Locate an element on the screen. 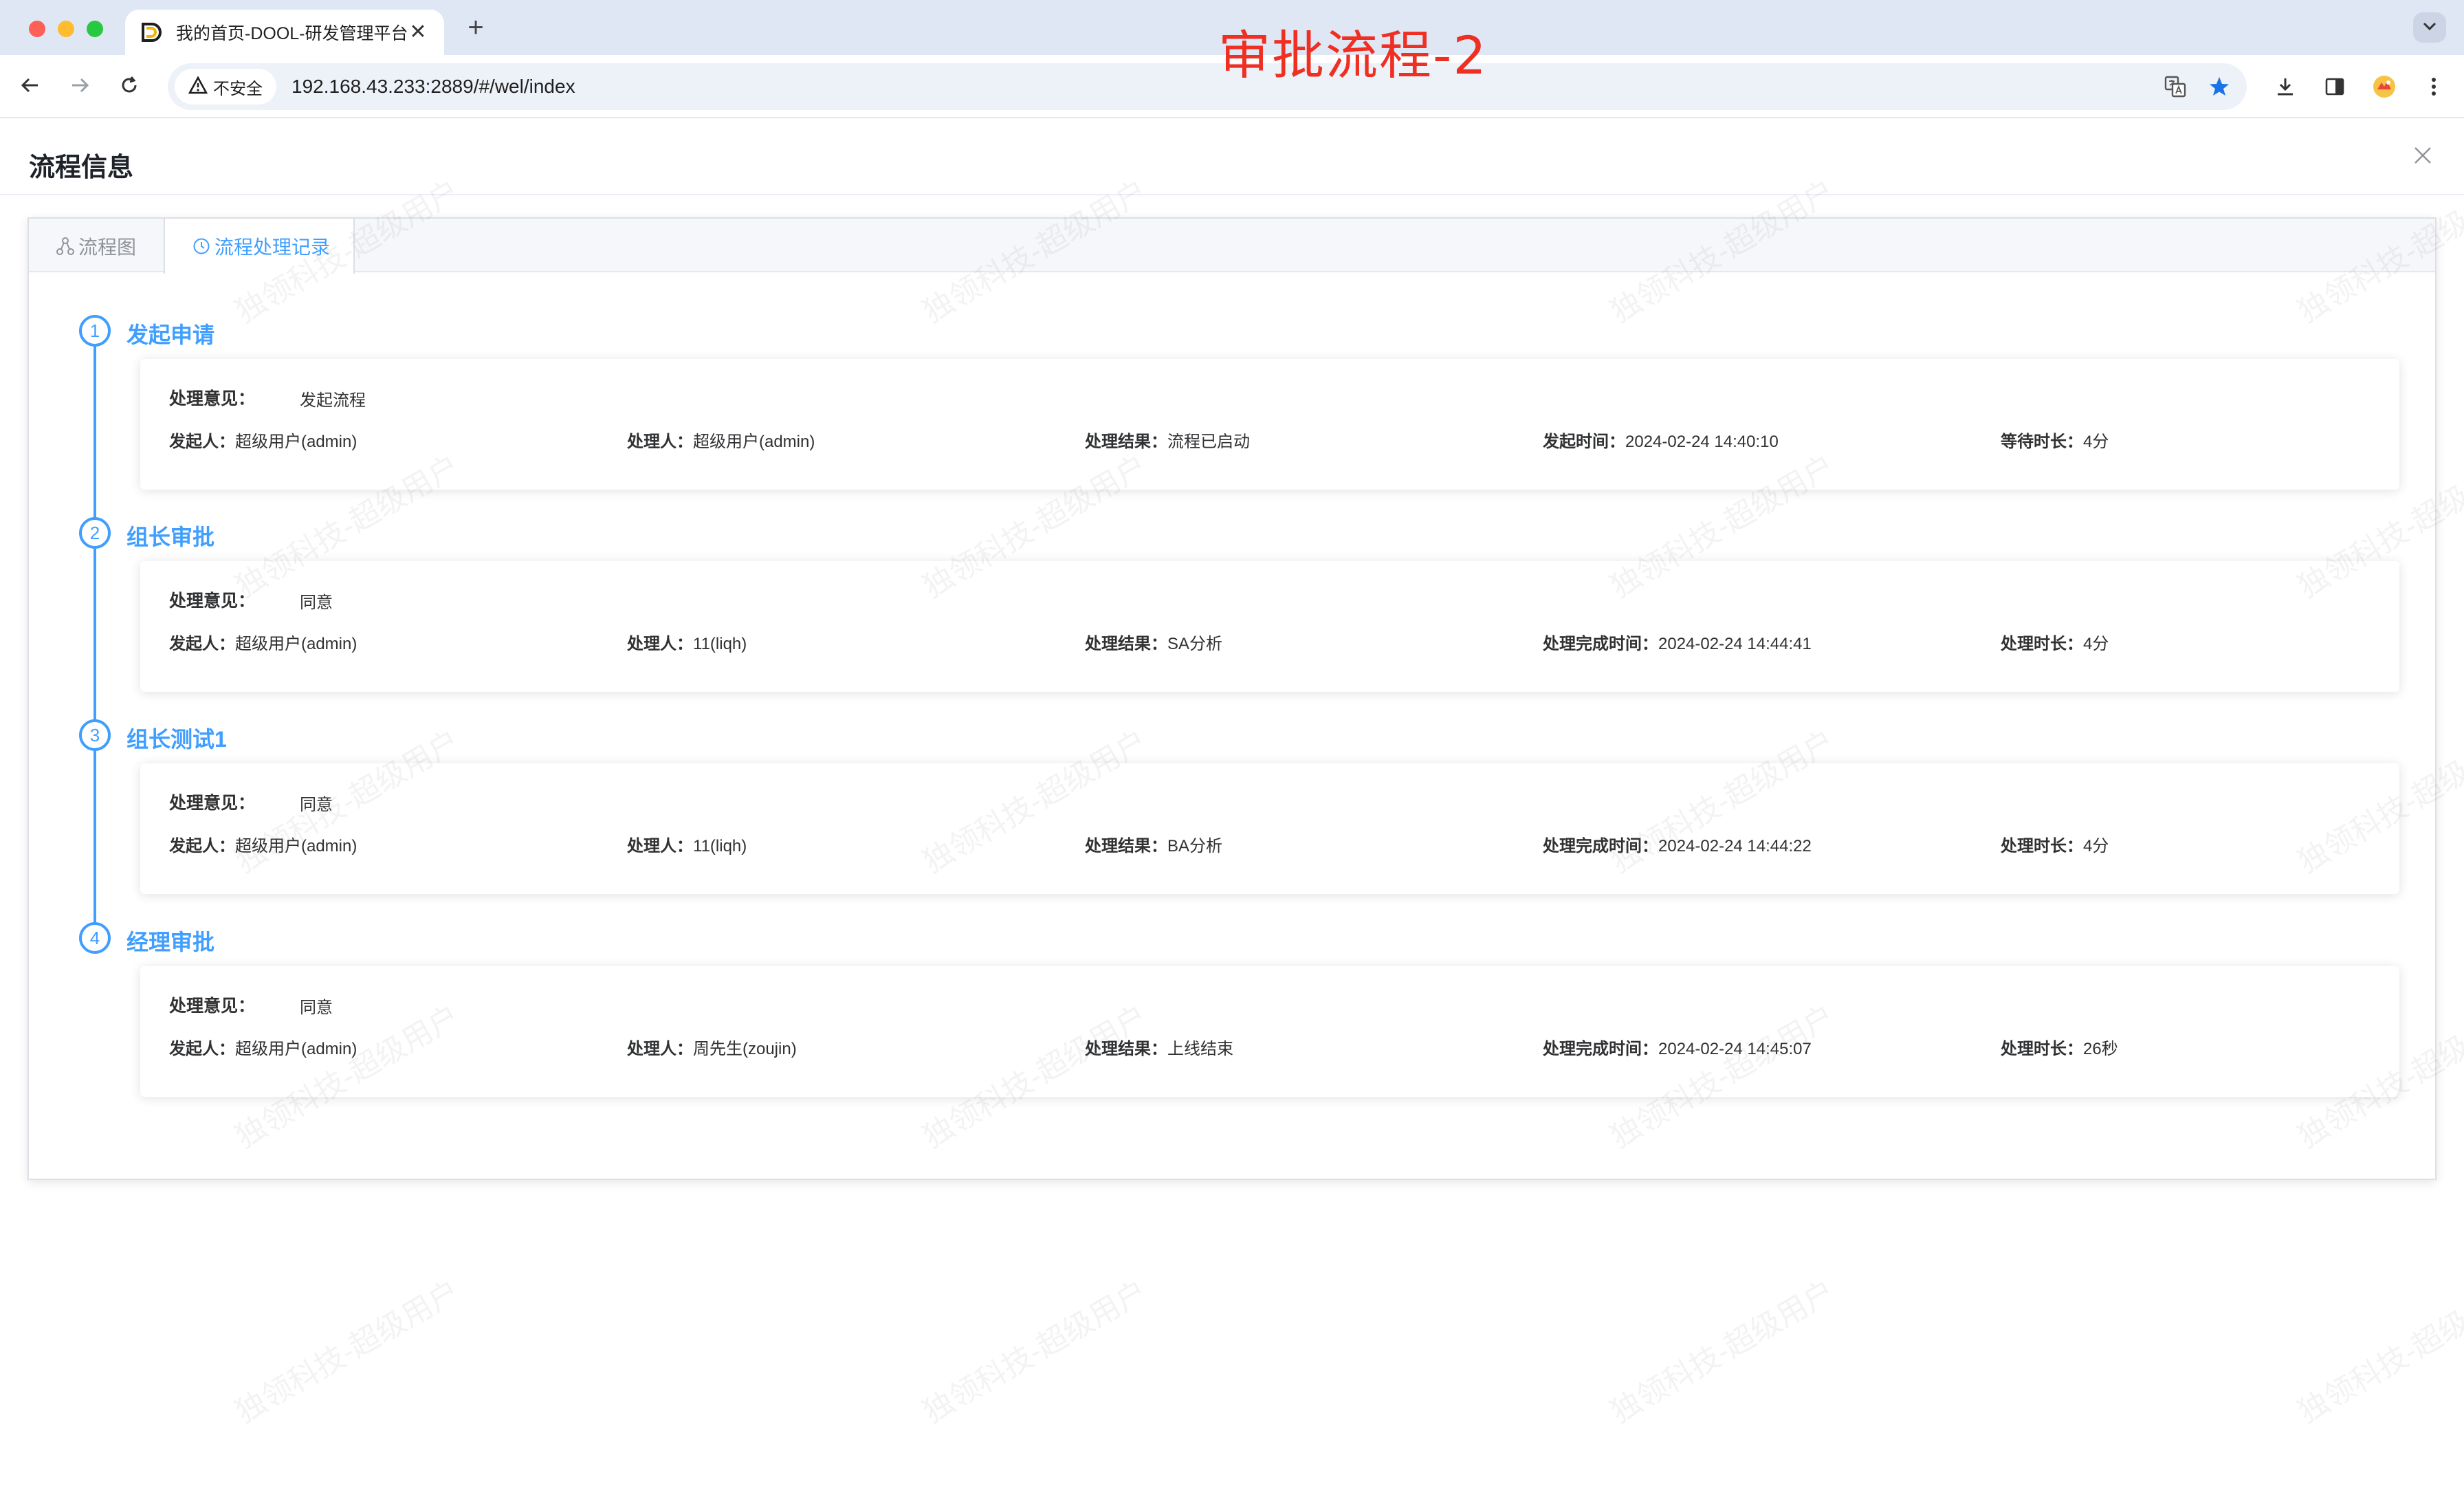 This screenshot has width=2464, height=1506. forward-button is located at coordinates (79, 86).